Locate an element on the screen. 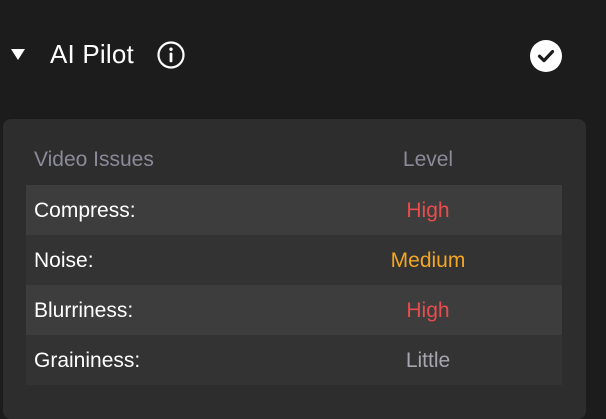  table-row: Blurriness: High is located at coordinates (294, 310).